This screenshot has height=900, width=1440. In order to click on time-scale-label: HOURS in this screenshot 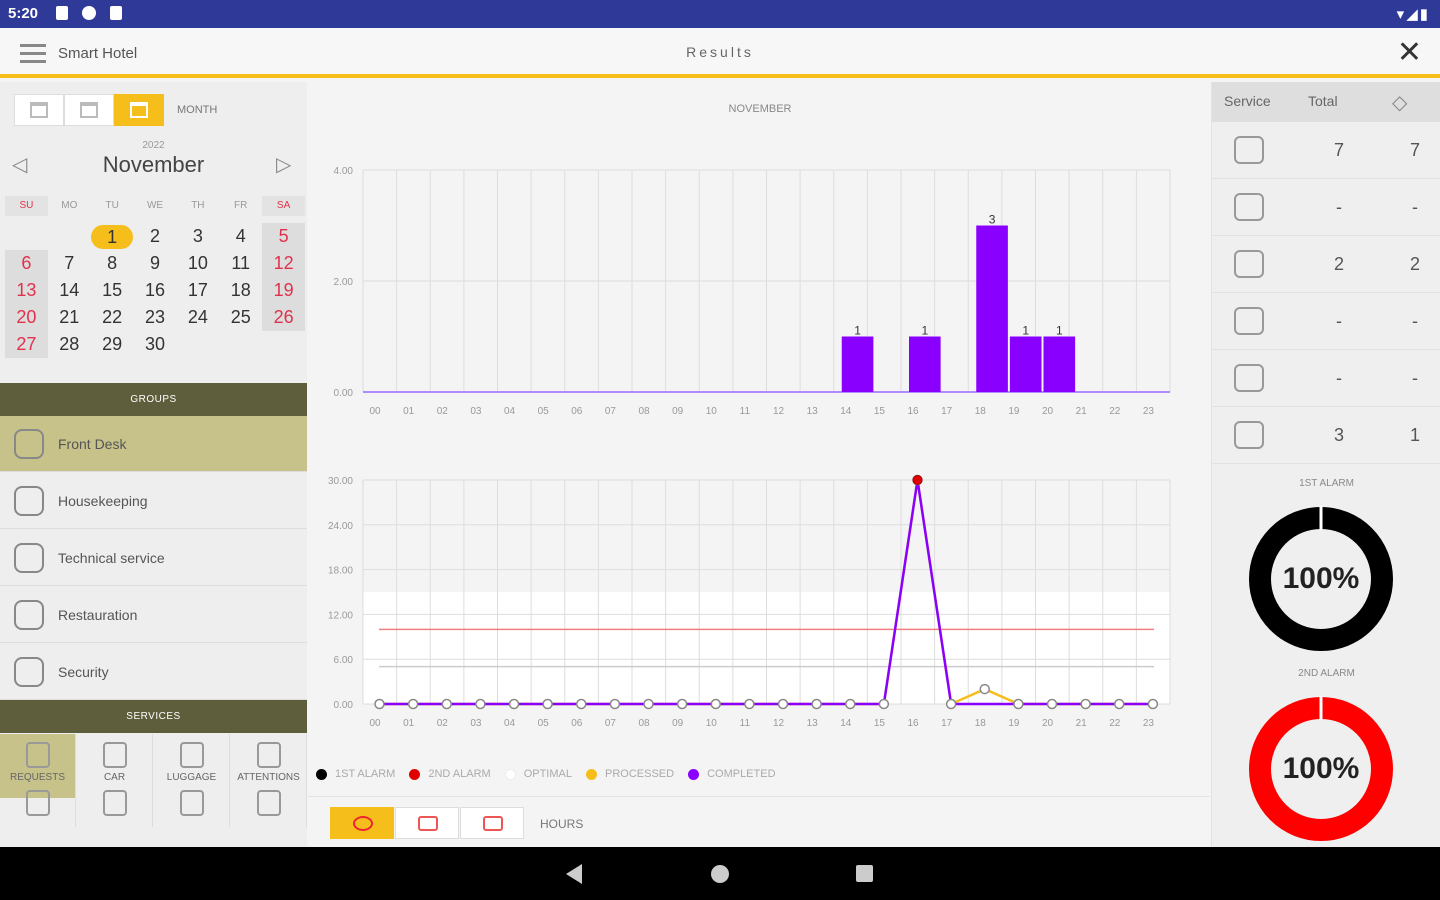, I will do `click(562, 824)`.